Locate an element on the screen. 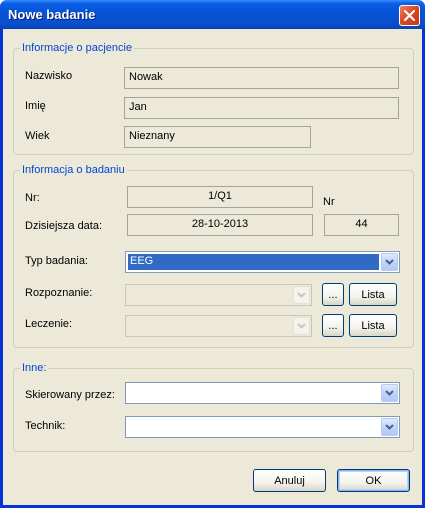 Image resolution: width=425 pixels, height=508 pixels. exam-info-legend: Informacja o badaniu is located at coordinates (73, 170).